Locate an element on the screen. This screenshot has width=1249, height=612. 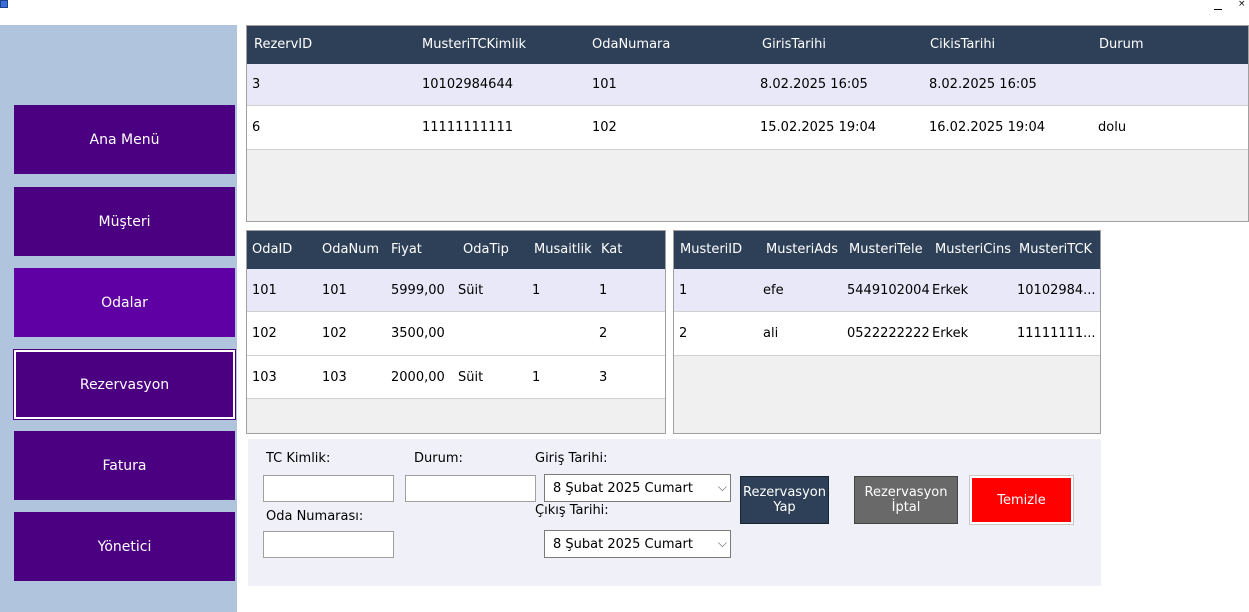
table-cell: 0522222222 is located at coordinates (888, 333).